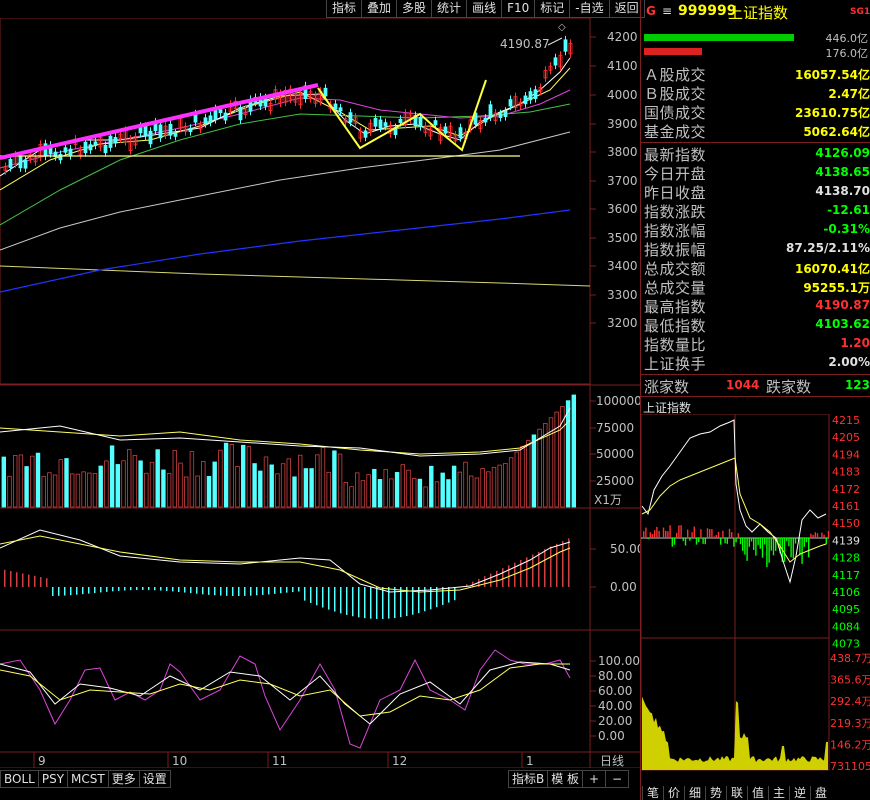  Describe the element at coordinates (846, 489) in the screenshot. I see `intraday-price-tick: 4172` at that location.